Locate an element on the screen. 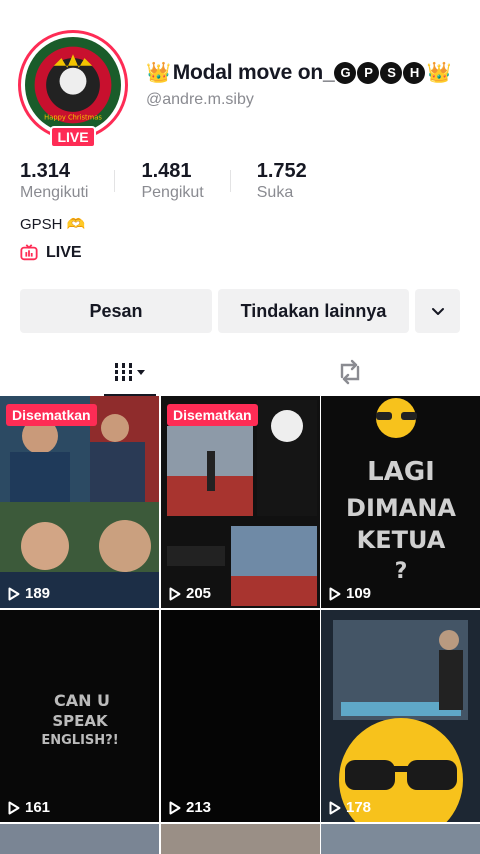 This screenshot has width=480, height=854. stat-followers: 1.481 Pengikut is located at coordinates (172, 181).